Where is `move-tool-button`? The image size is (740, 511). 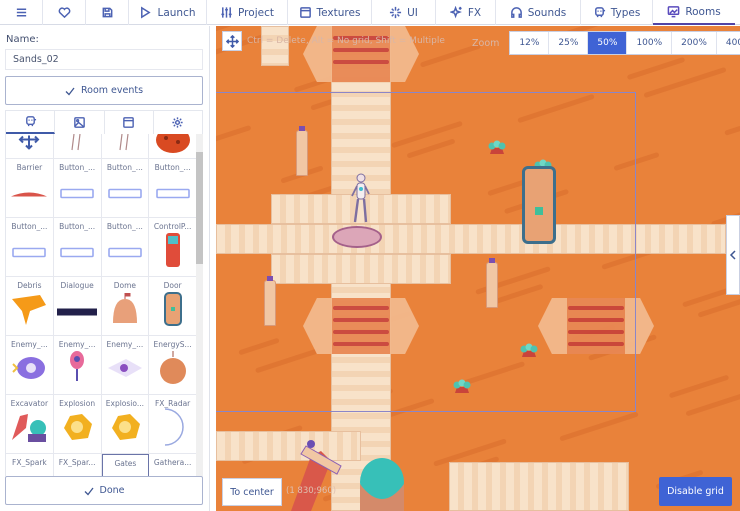 move-tool-button is located at coordinates (232, 41).